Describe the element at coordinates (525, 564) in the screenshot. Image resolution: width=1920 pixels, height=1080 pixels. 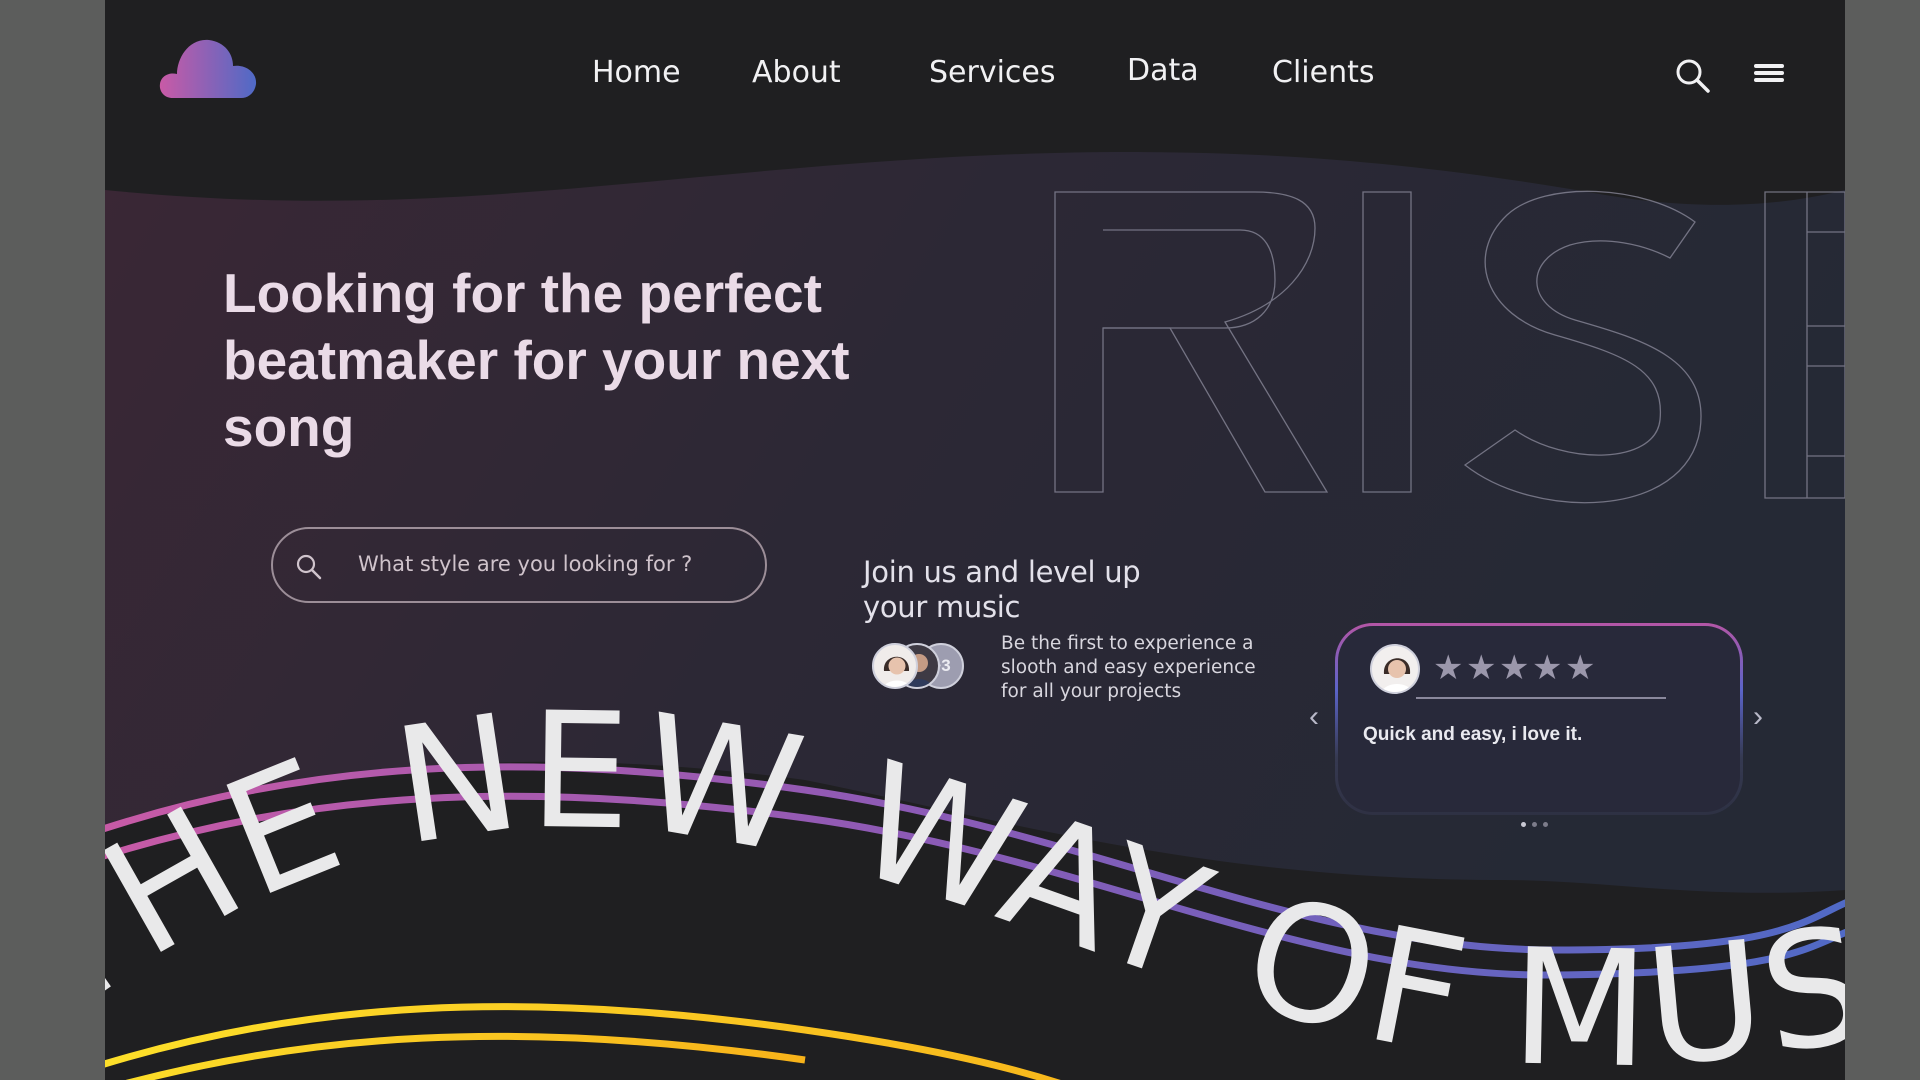
I see `search-placeholder: What style are you looking for ?` at that location.